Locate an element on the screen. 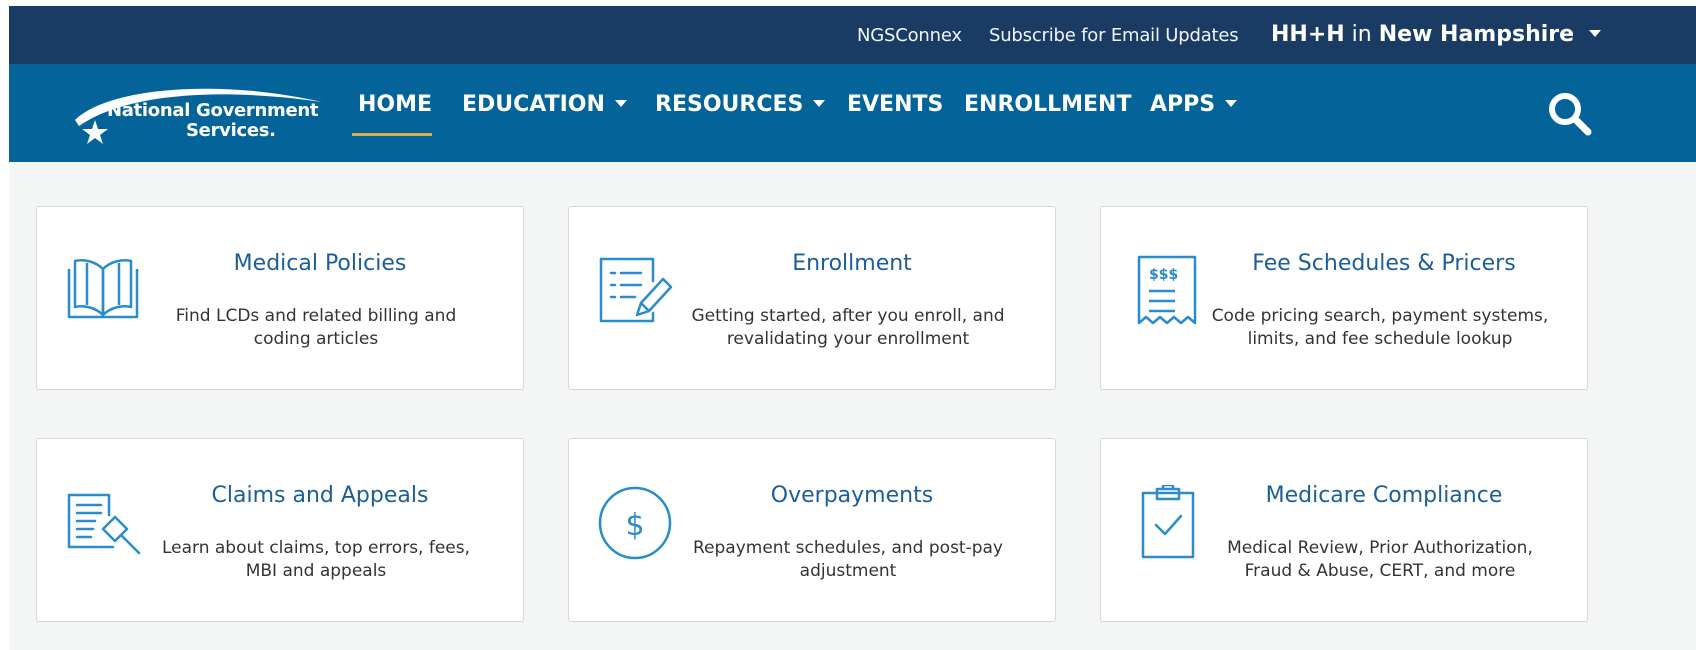 The width and height of the screenshot is (1696, 650). receipt-icon: $$$ is located at coordinates (1167, 290).